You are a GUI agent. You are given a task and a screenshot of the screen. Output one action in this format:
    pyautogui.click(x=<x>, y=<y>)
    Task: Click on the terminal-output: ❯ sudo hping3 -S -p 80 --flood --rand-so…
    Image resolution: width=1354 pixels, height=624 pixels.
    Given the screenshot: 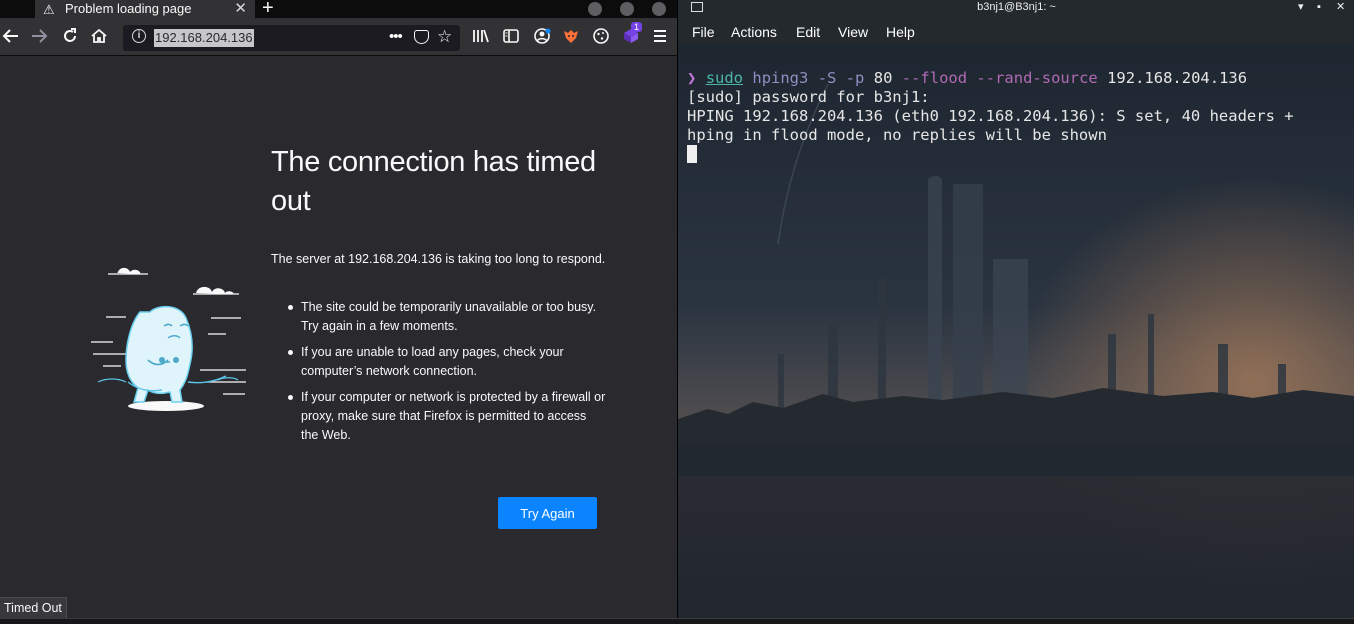 What is the action you would take?
    pyautogui.click(x=990, y=116)
    